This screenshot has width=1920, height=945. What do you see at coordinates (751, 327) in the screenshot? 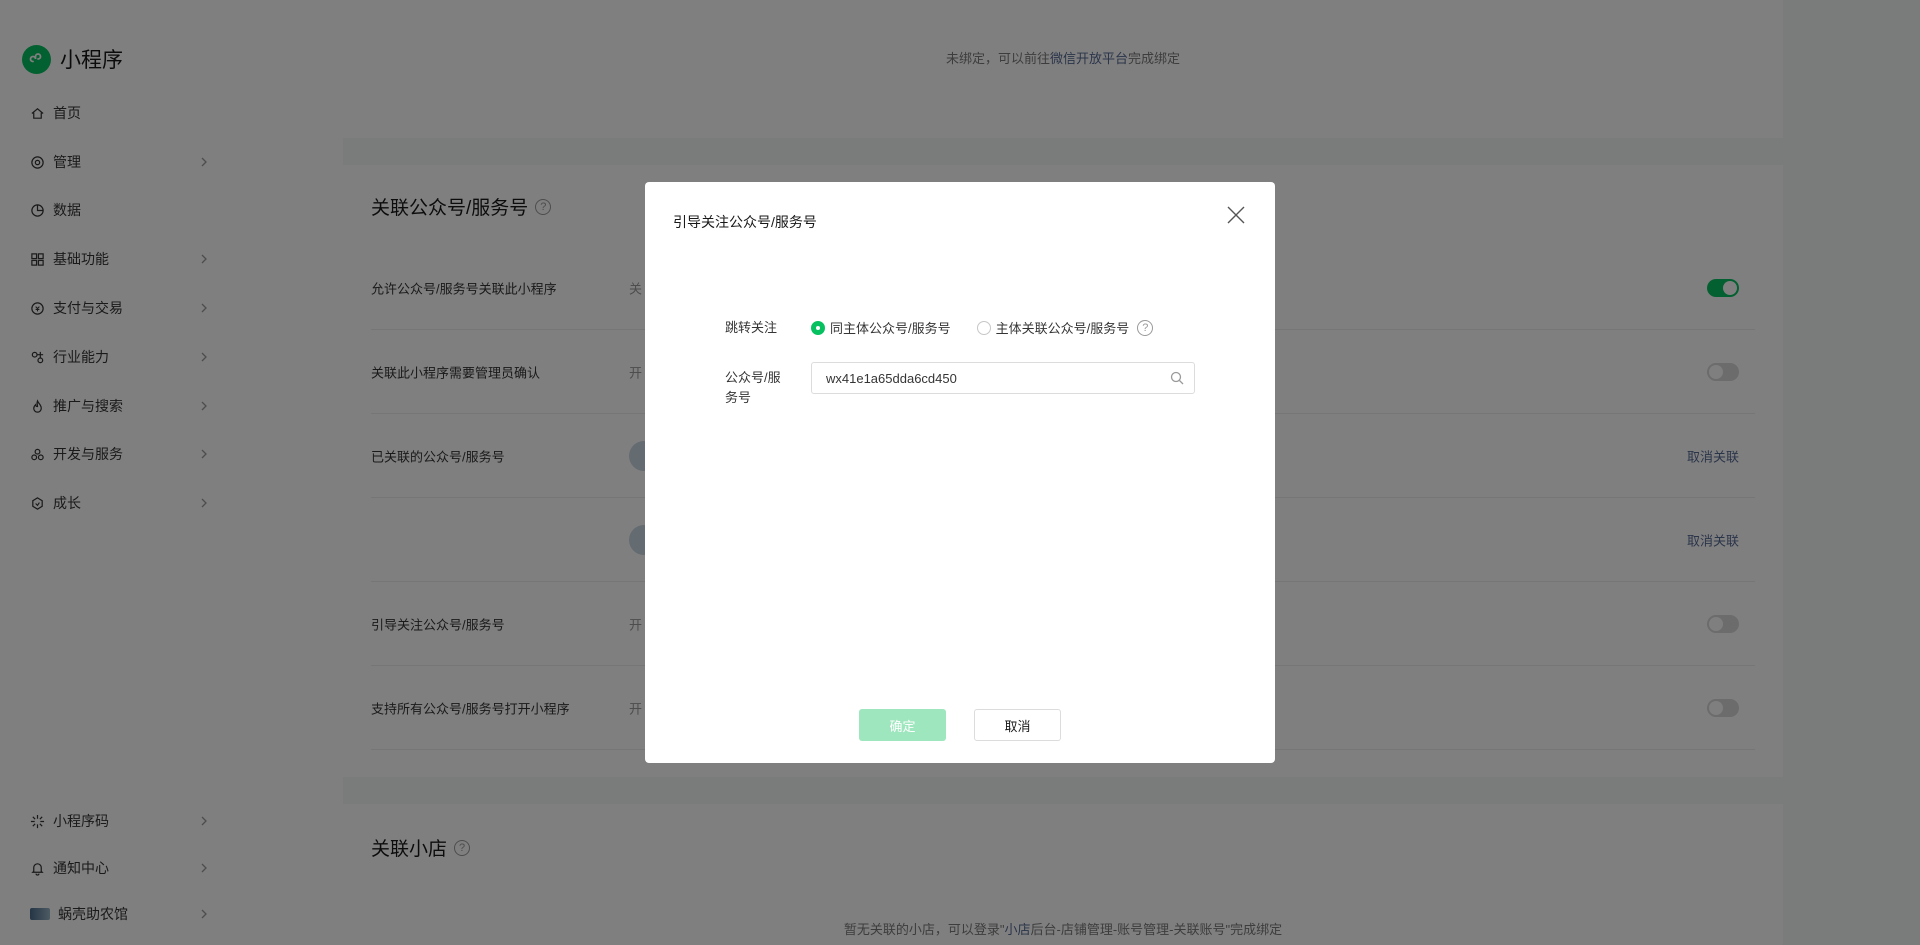
I see `jump-follow-label: 跳转关注` at bounding box center [751, 327].